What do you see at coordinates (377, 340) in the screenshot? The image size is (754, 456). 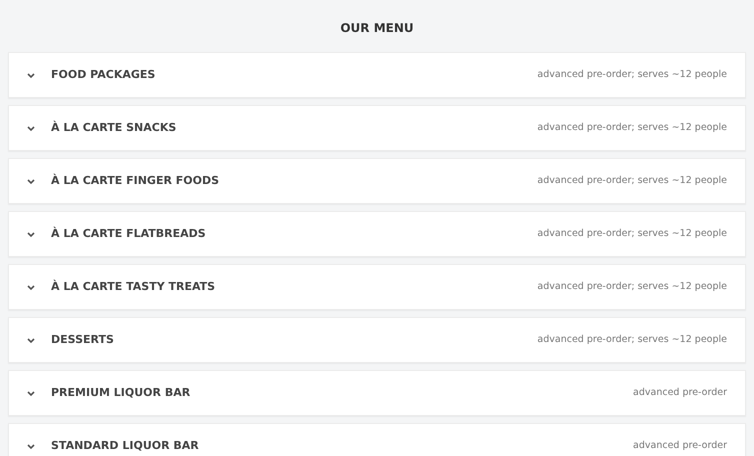 I see `accordion-row: DESSERTS advanced pre-order; serves ~12 people` at bounding box center [377, 340].